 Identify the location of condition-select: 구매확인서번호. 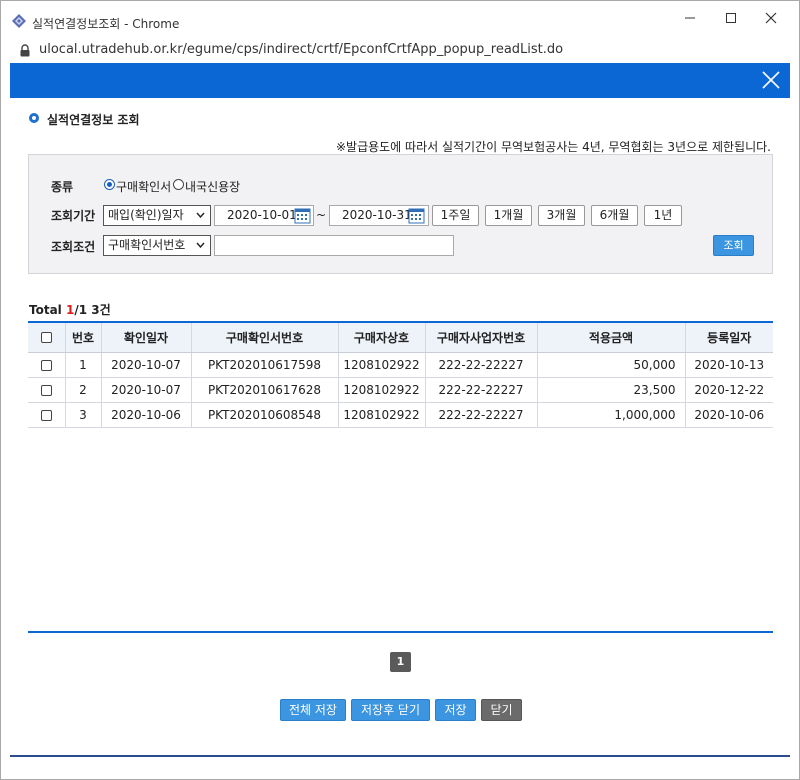
(157, 245).